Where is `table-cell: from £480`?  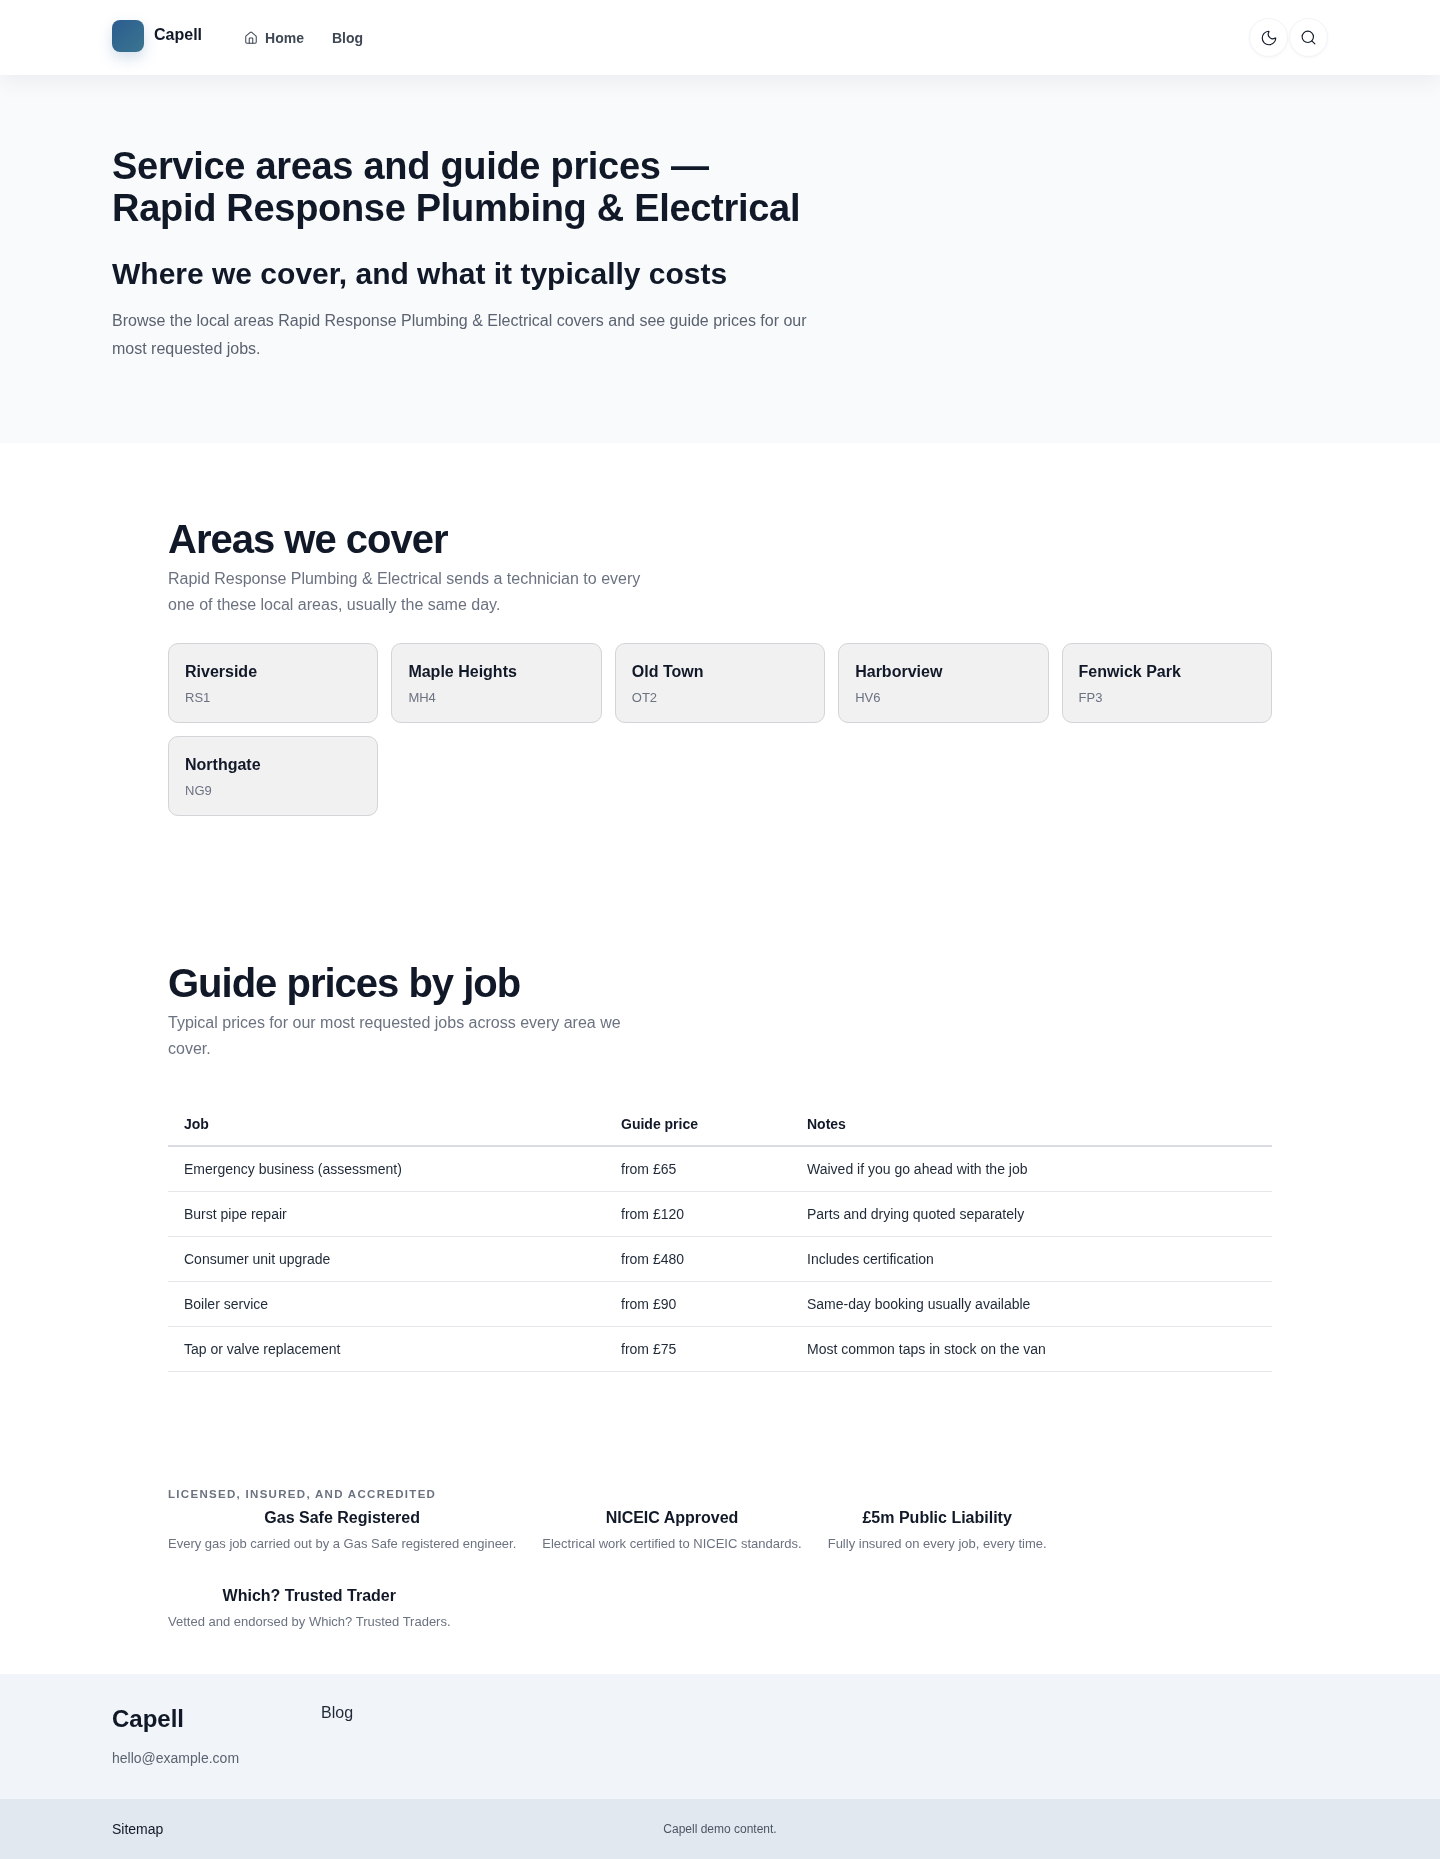
table-cell: from £480 is located at coordinates (698, 1258).